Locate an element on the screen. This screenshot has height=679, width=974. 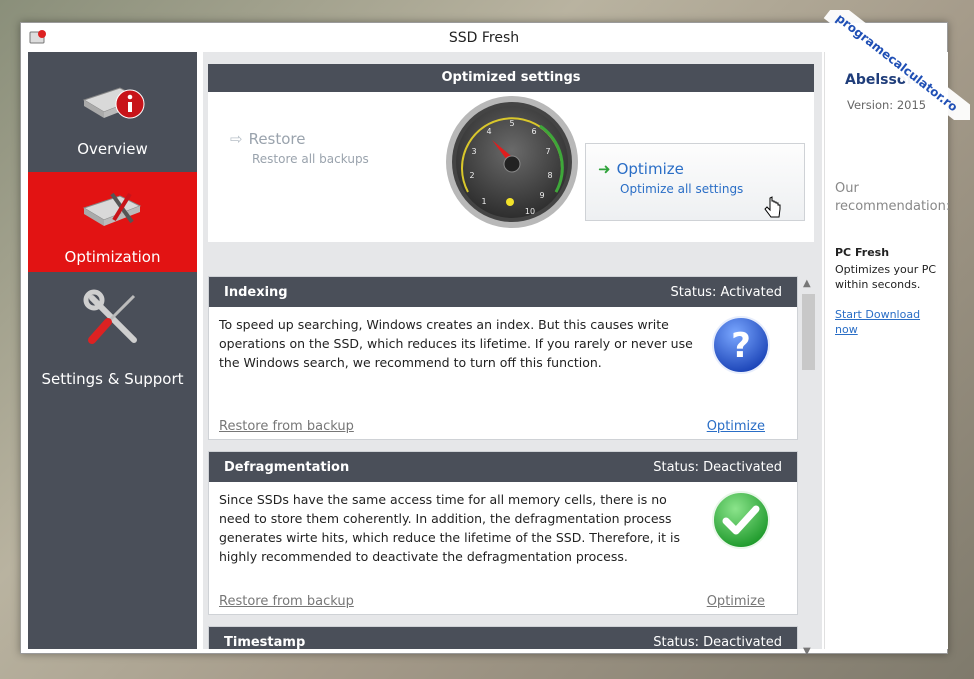
start-download-link: Start Download now is located at coordinates (885, 322).